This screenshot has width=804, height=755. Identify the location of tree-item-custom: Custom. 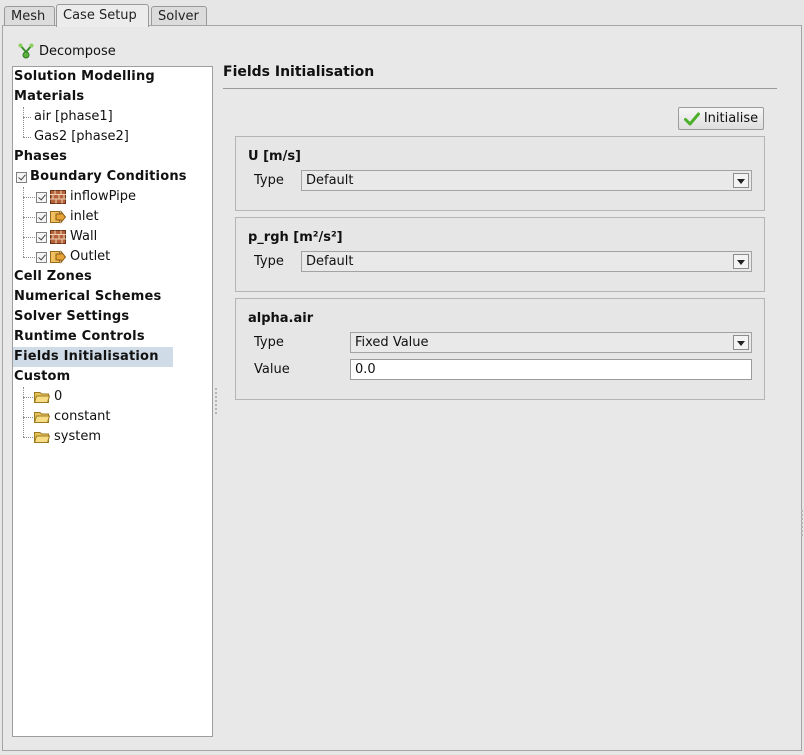
(42, 377).